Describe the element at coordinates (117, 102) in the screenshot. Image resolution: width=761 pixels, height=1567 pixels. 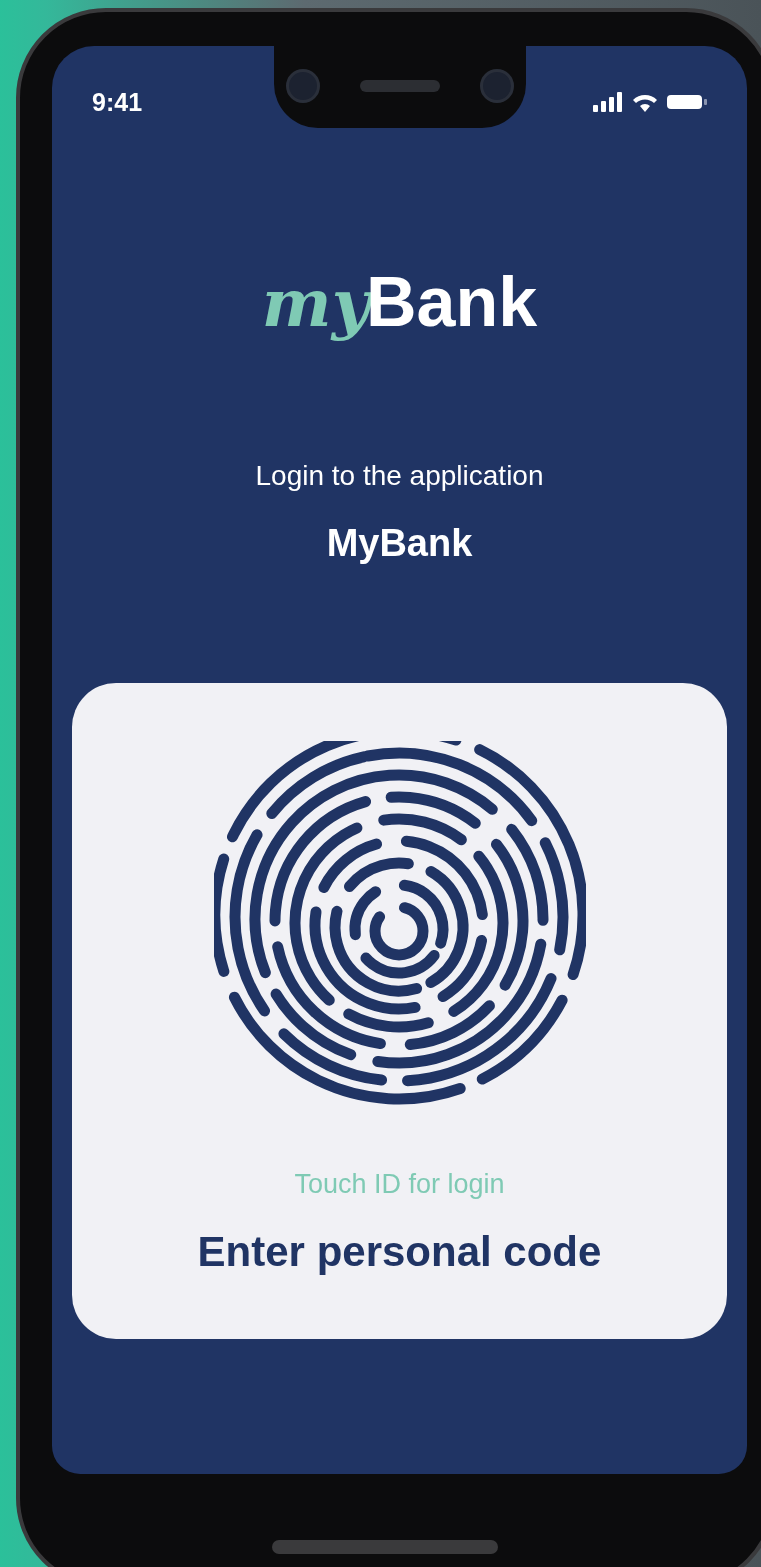
I see `status-time: 9:41` at that location.